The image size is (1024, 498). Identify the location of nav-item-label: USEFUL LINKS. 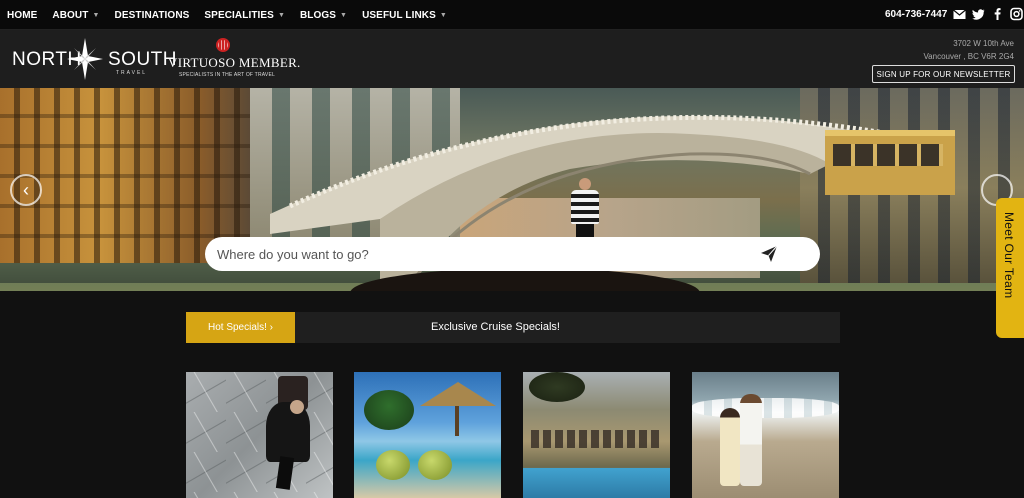
(399, 15).